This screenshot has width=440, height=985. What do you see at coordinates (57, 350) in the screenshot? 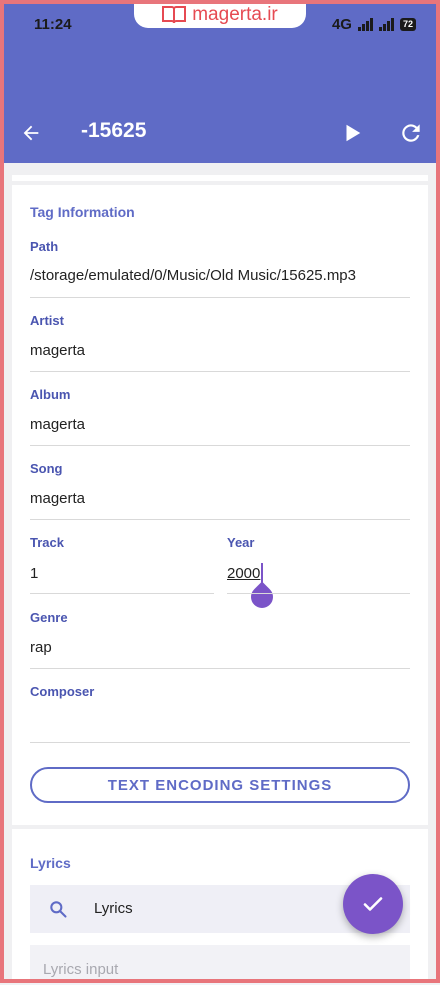
I see `artist-field: magerta` at bounding box center [57, 350].